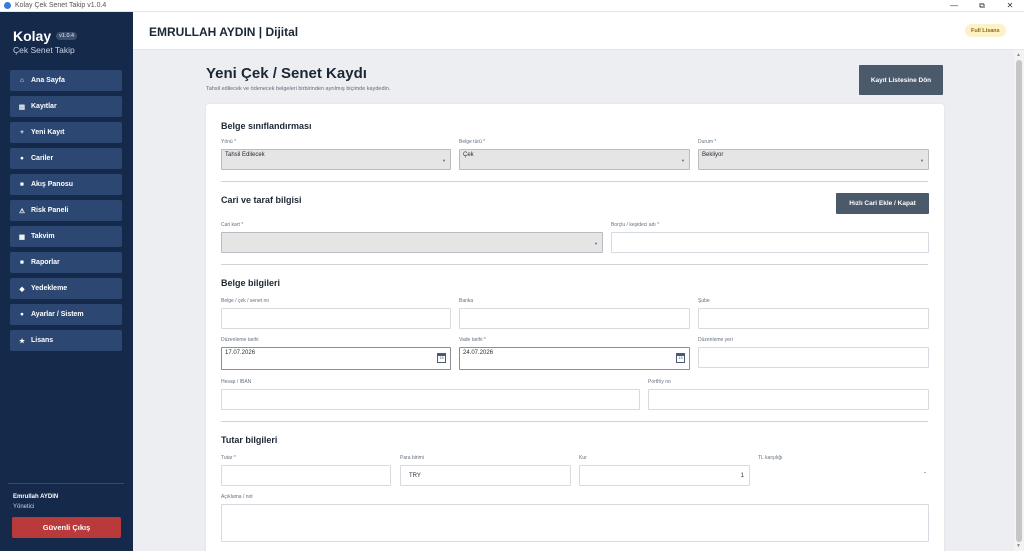 The height and width of the screenshot is (551, 1024). Describe the element at coordinates (66, 106) in the screenshot. I see `sidebar-item-2: ▤ Kayıtlar` at that location.